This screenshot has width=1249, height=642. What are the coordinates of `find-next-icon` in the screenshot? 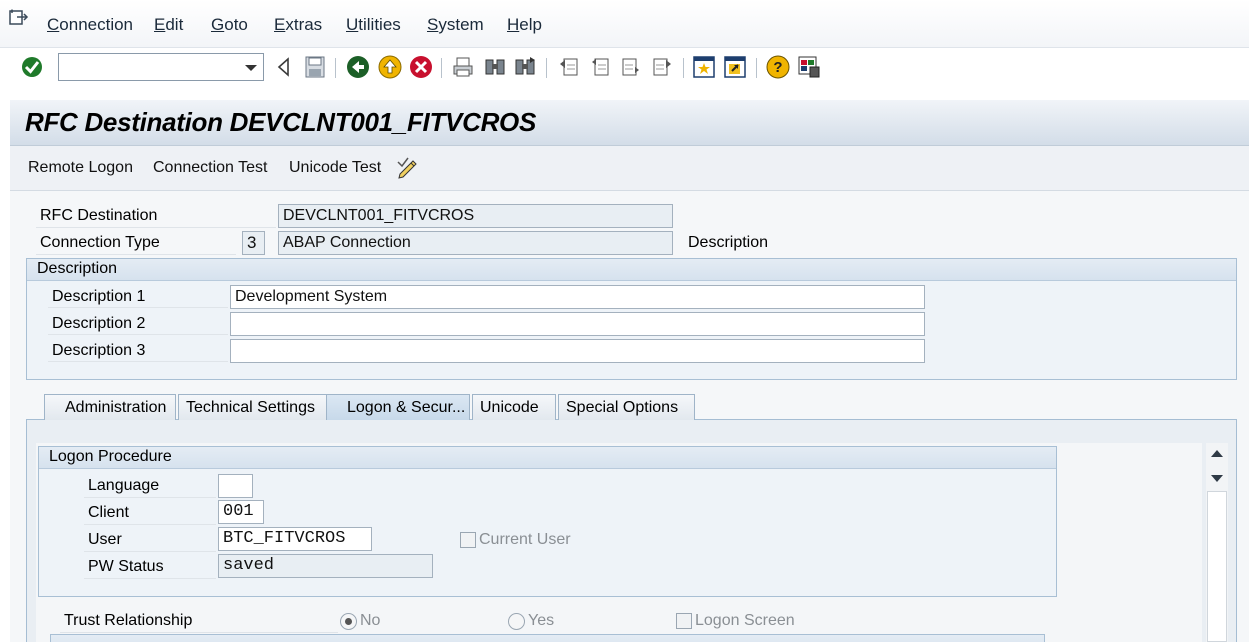 It's located at (525, 67).